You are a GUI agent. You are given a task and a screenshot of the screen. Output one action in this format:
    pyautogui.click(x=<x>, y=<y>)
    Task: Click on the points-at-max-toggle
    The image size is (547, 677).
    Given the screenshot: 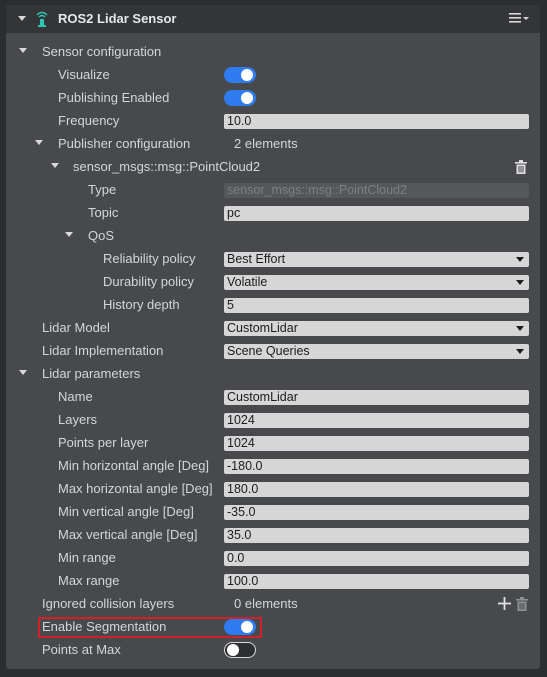 What is the action you would take?
    pyautogui.click(x=240, y=650)
    